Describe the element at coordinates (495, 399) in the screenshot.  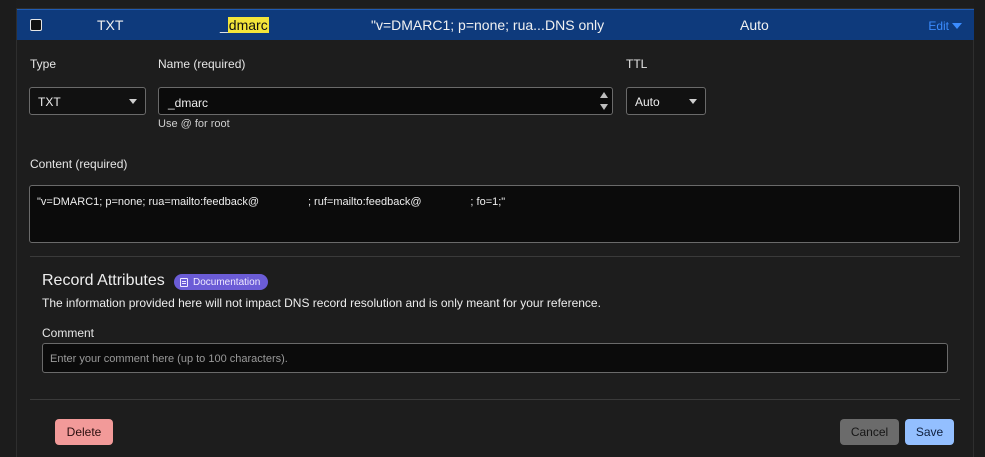
I see `actions-divider` at that location.